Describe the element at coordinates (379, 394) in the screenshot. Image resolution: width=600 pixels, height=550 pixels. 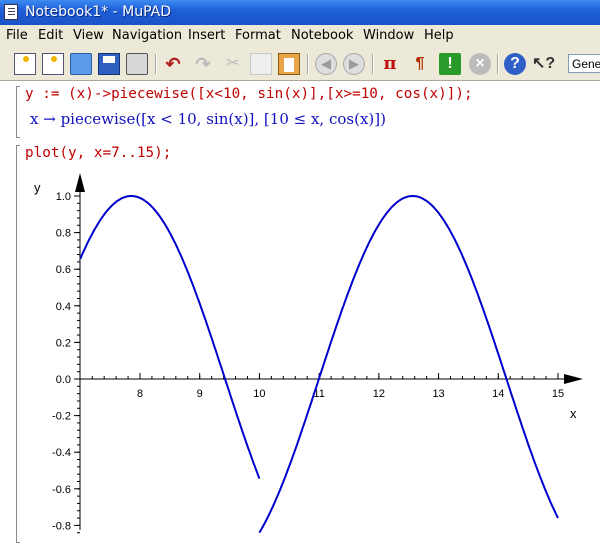
I see `x-tick-label: 12` at that location.